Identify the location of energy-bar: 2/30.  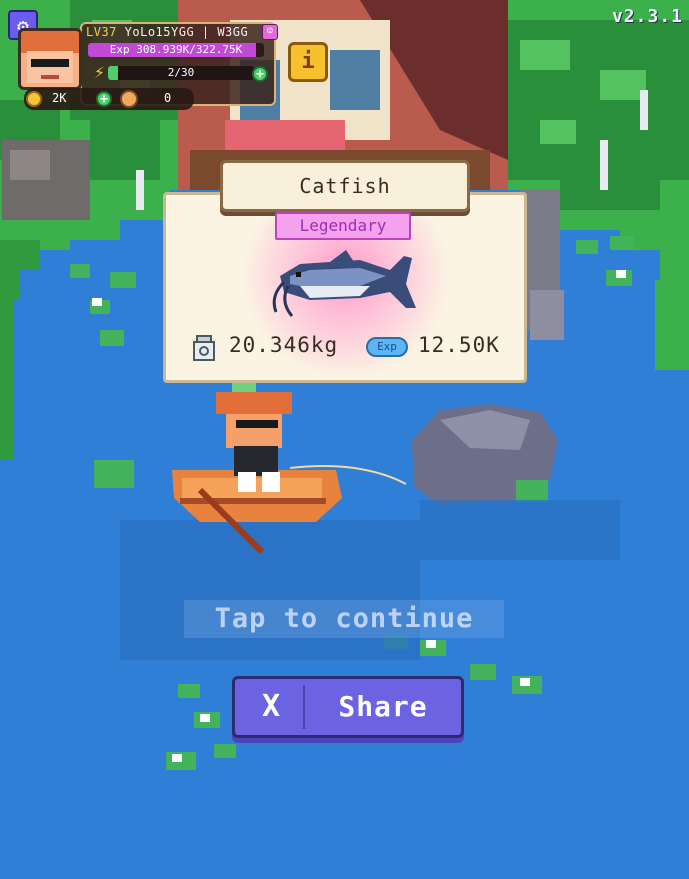
(181, 73).